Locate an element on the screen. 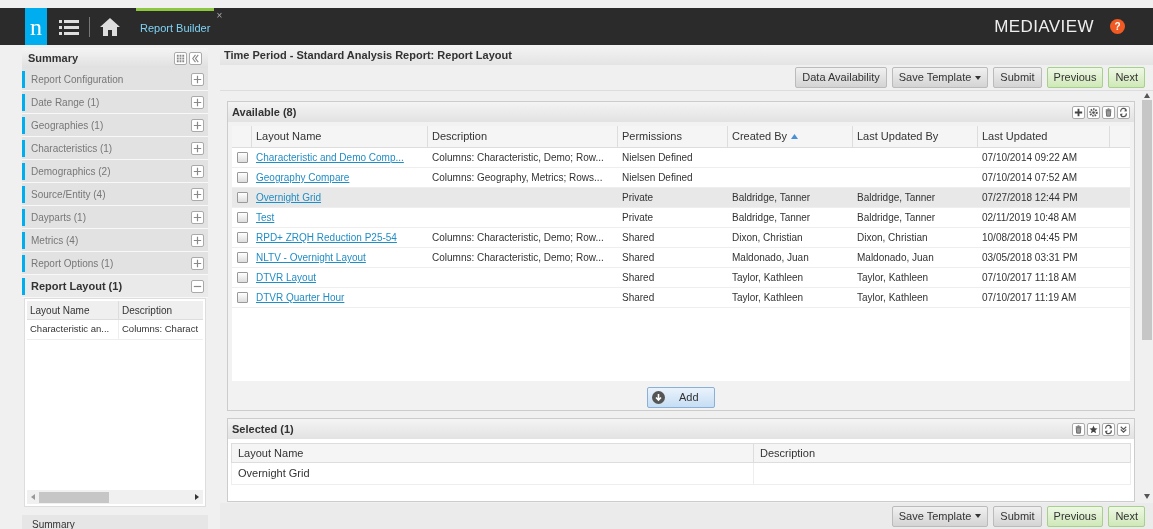 The width and height of the screenshot is (1153, 529). sidebar-item: Dayparts (1) is located at coordinates (115, 217).